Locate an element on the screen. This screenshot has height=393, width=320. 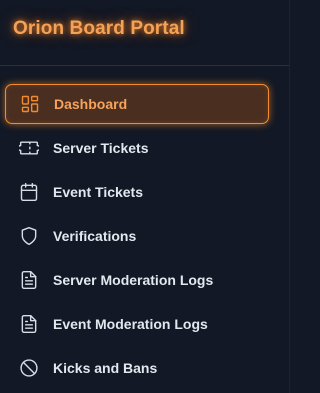
sidebar-item-dashboard: Dashboard is located at coordinates (137, 104).